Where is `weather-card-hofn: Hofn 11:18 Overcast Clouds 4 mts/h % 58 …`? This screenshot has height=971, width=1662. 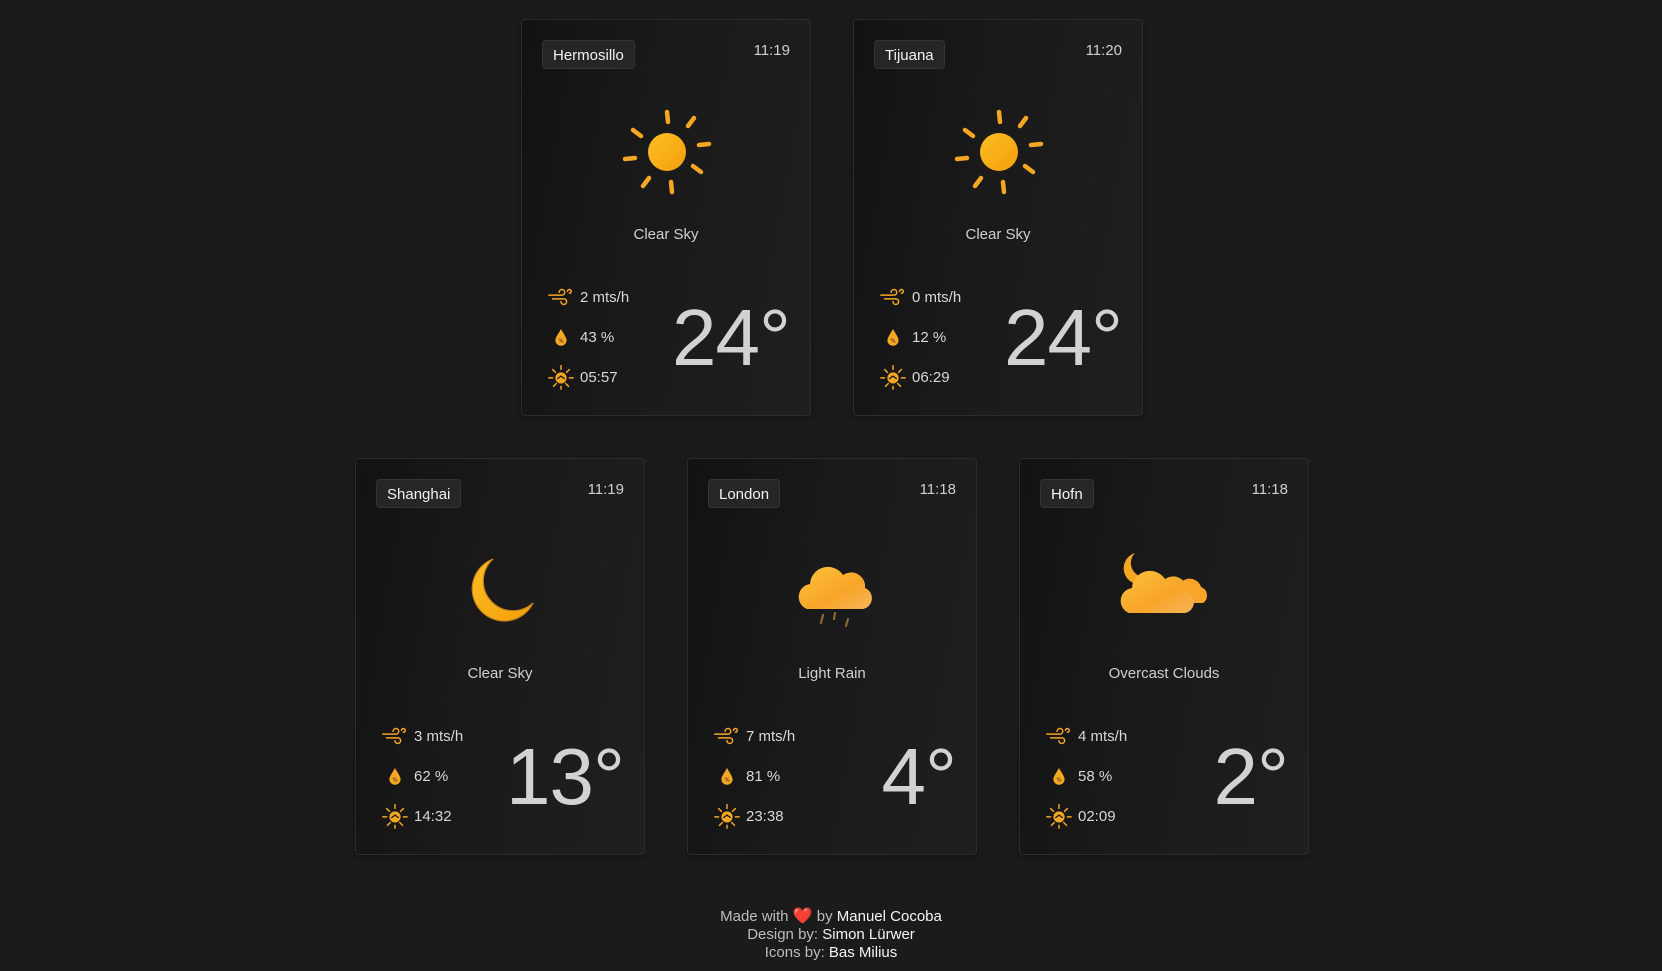
weather-card-hofn: Hofn 11:18 Overcast Clouds 4 mts/h % 58 … is located at coordinates (1164, 656).